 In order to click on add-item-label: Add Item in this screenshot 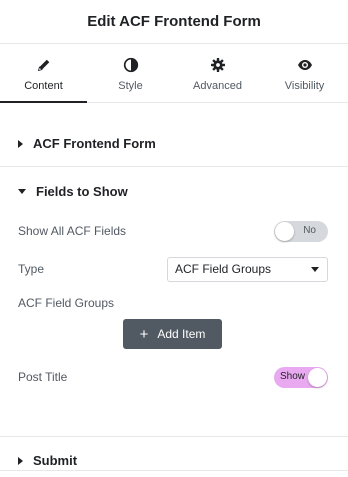, I will do `click(181, 334)`.